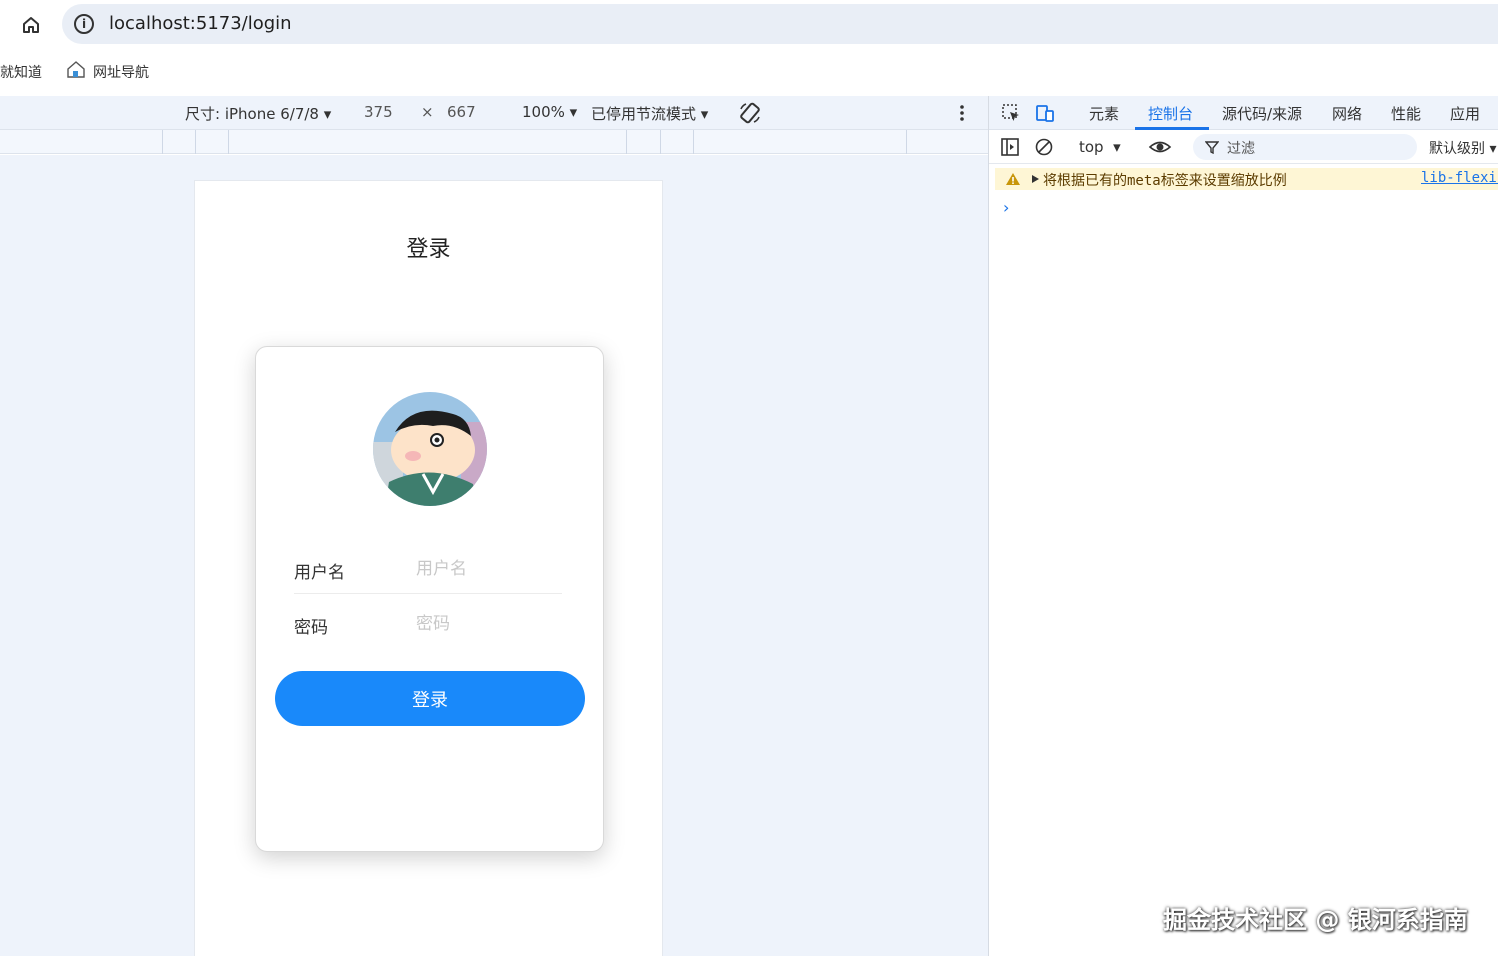 The width and height of the screenshot is (1498, 956). What do you see at coordinates (1347, 113) in the screenshot?
I see `tab-network: 网络` at bounding box center [1347, 113].